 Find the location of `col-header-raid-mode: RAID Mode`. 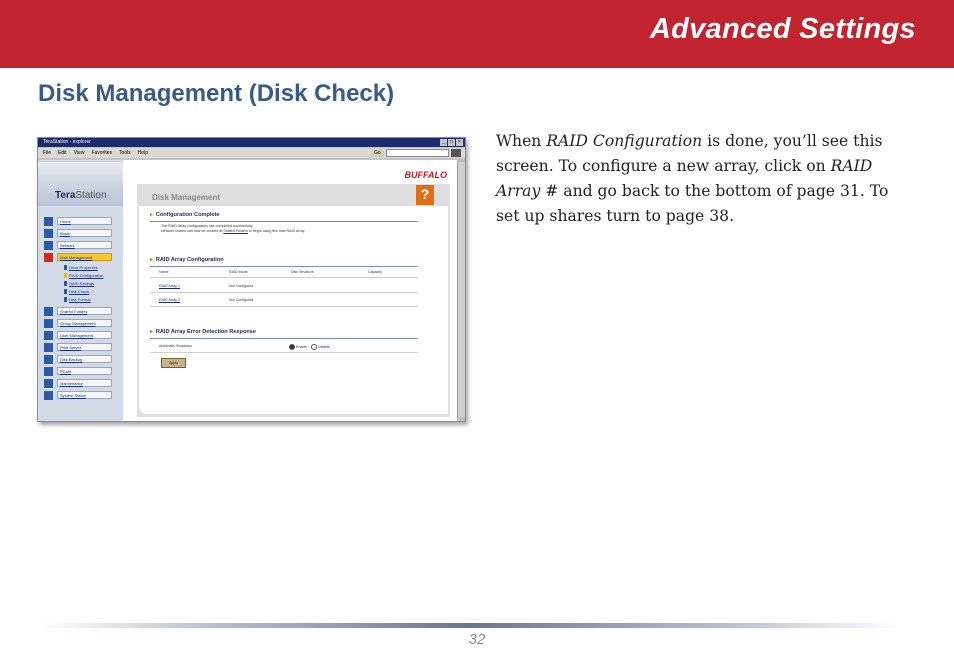

col-header-raid-mode: RAID Mode is located at coordinates (238, 272).